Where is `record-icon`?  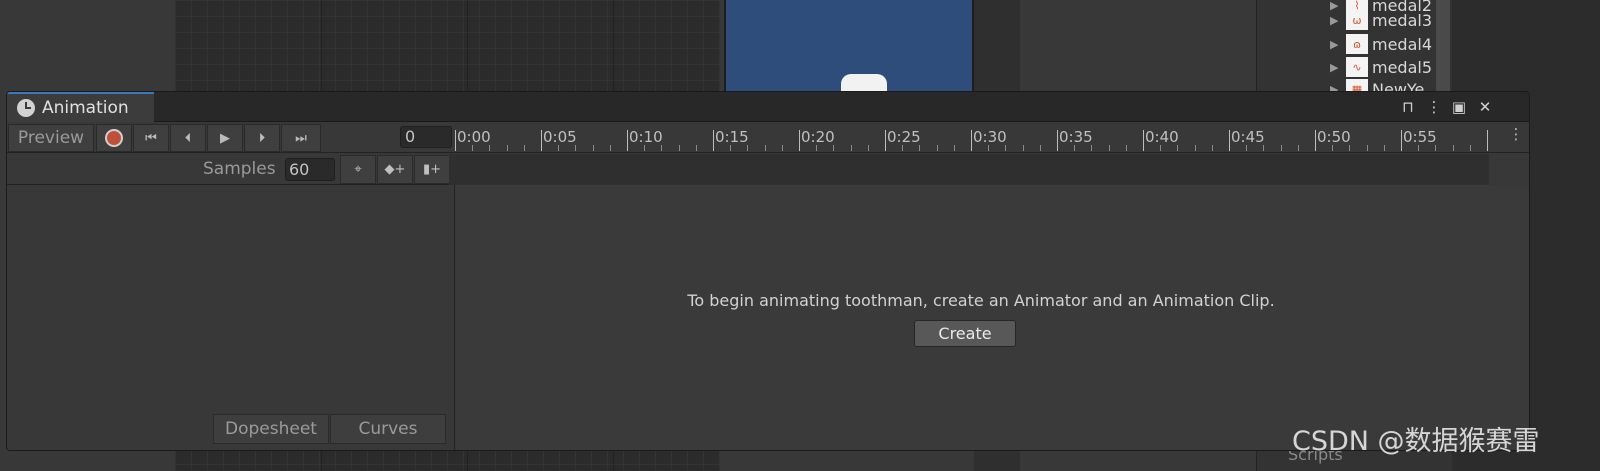 record-icon is located at coordinates (114, 138).